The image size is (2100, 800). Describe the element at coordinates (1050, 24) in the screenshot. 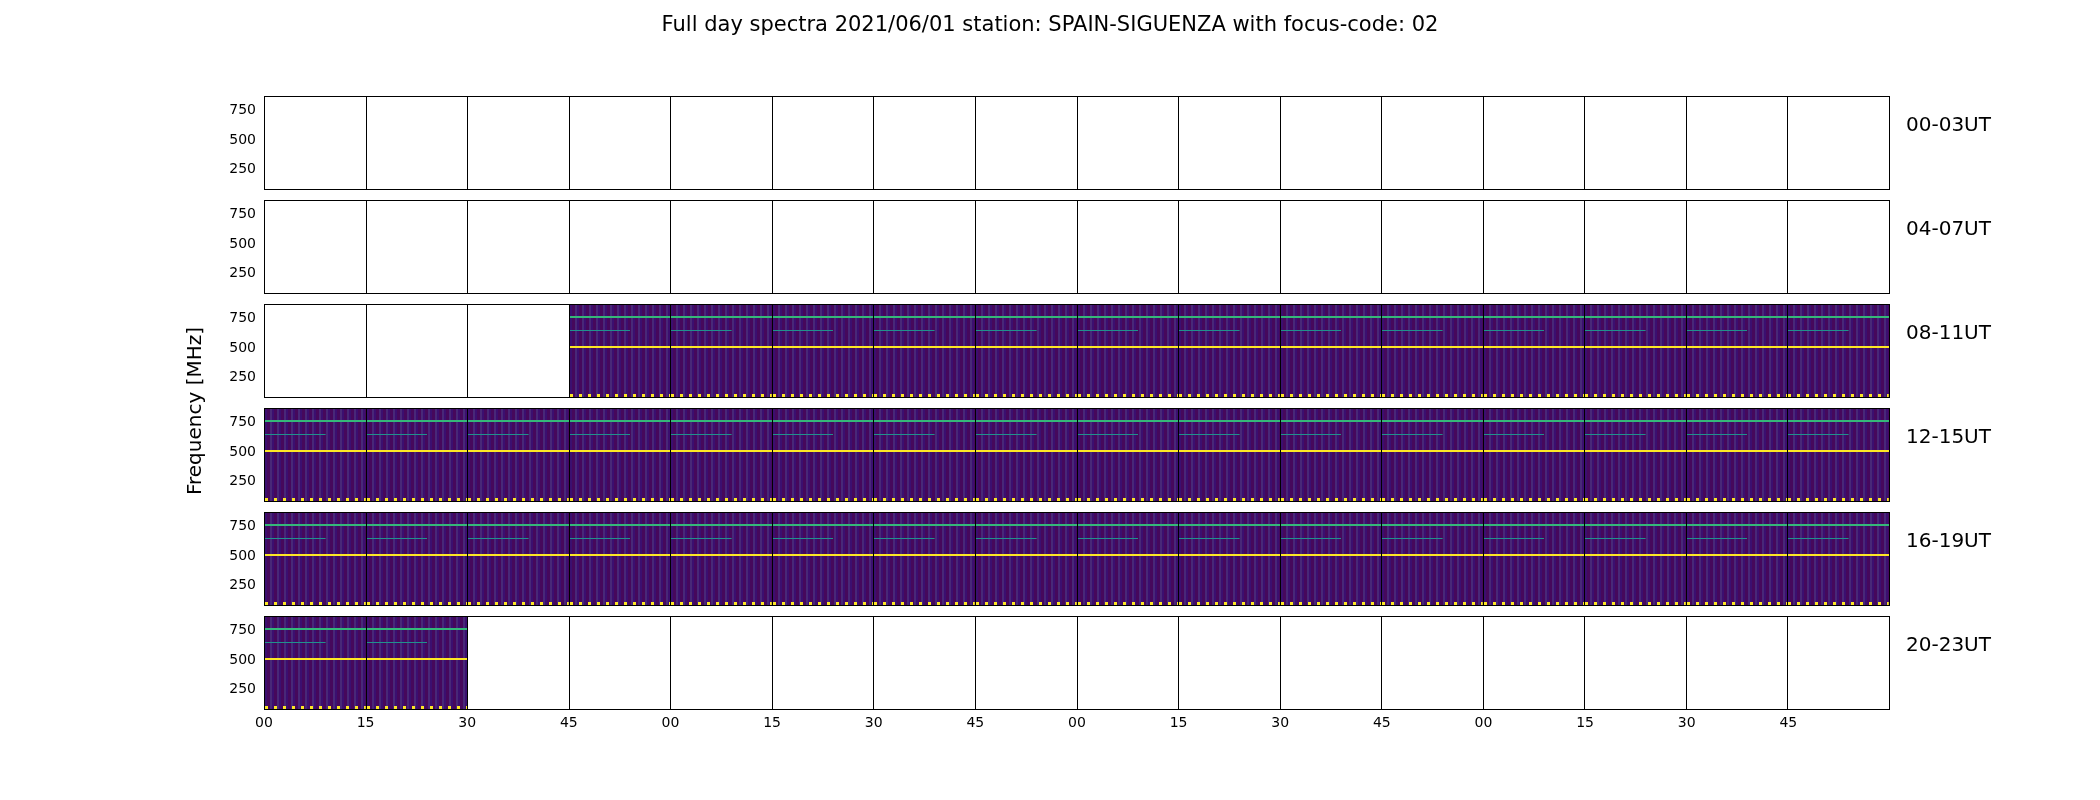

I see `figure-title: Full day spectra 2021/06/01 station: SPAIN-SIGUENZA with focus-code: 02` at that location.